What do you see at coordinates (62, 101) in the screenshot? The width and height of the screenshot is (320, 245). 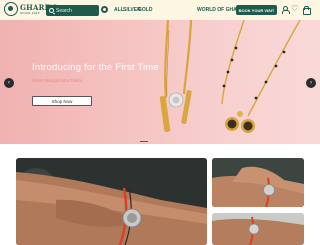 I see `shop-now-button: Shop Now` at bounding box center [62, 101].